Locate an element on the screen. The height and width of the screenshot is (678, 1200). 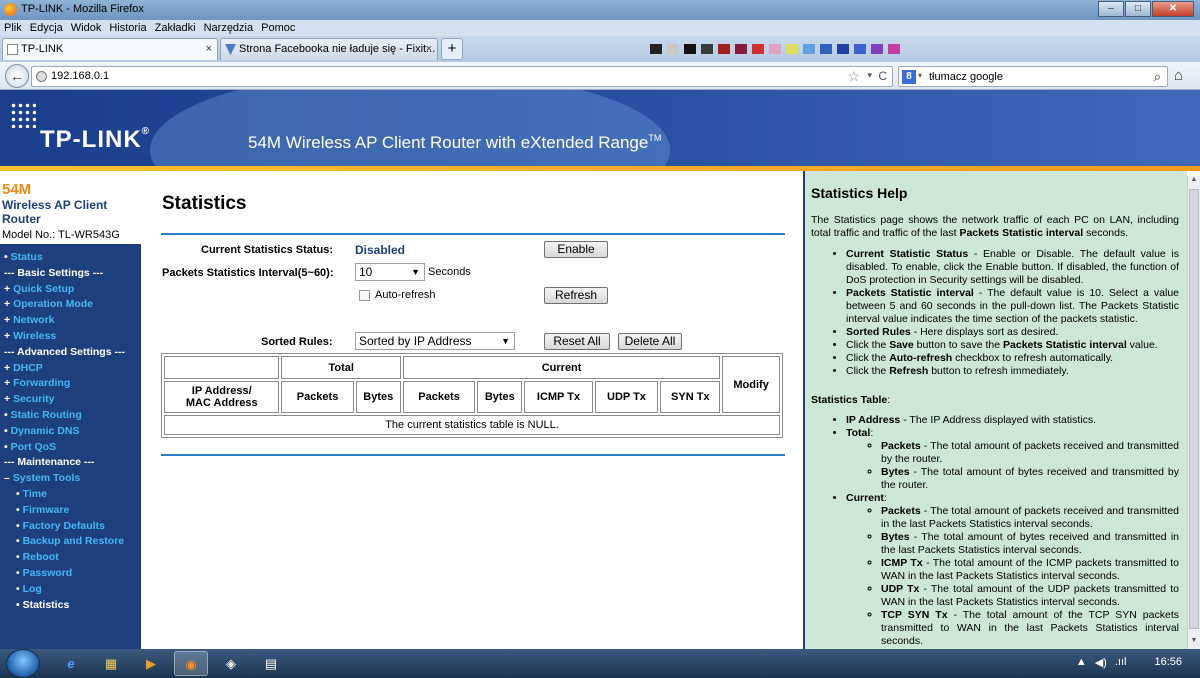
sidebar-item-dynamic-dns: Dynamic DNS is located at coordinates (70, 432).